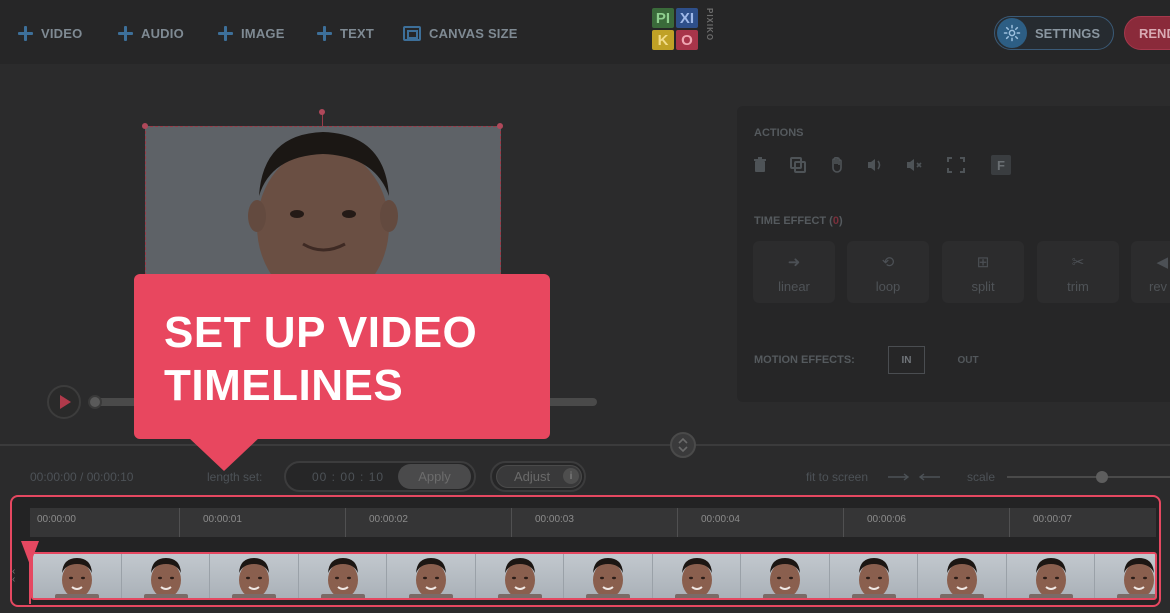 The height and width of the screenshot is (613, 1170). What do you see at coordinates (983, 262) in the screenshot?
I see `split-icon: ⊞` at bounding box center [983, 262].